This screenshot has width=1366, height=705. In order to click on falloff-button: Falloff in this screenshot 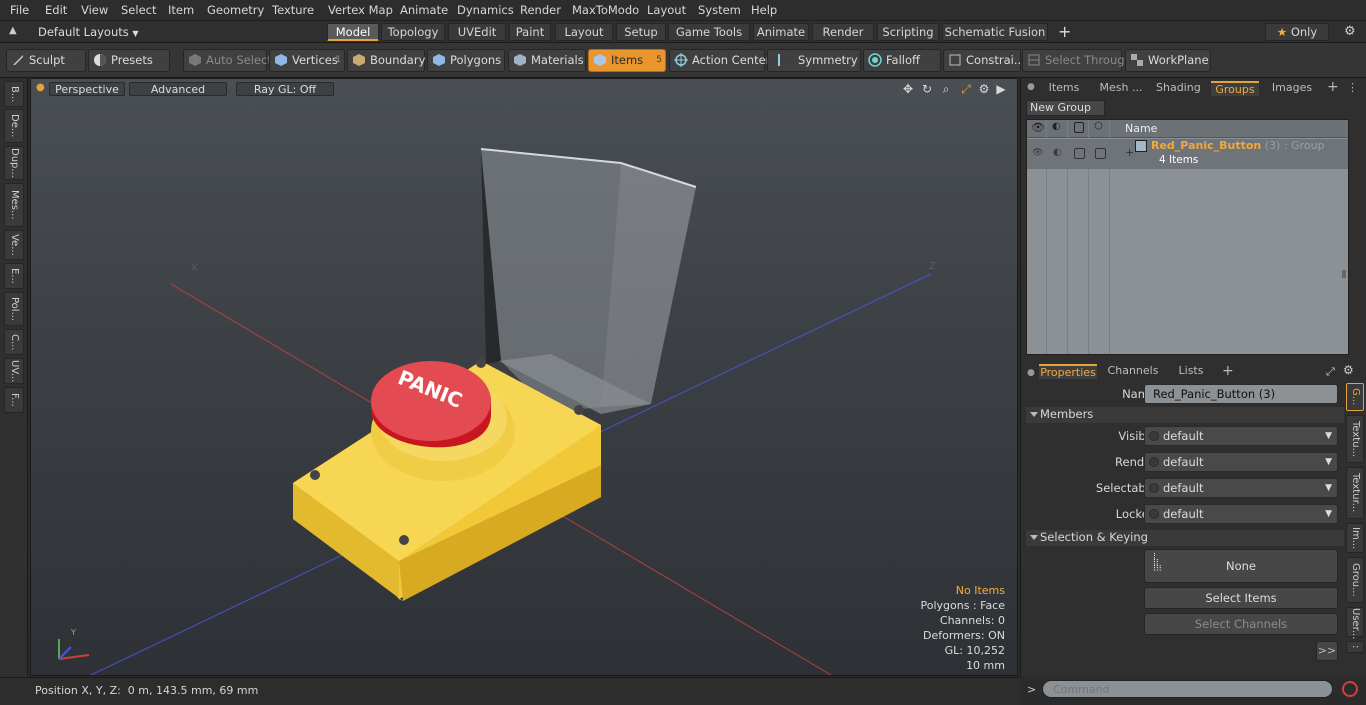, I will do `click(902, 60)`.